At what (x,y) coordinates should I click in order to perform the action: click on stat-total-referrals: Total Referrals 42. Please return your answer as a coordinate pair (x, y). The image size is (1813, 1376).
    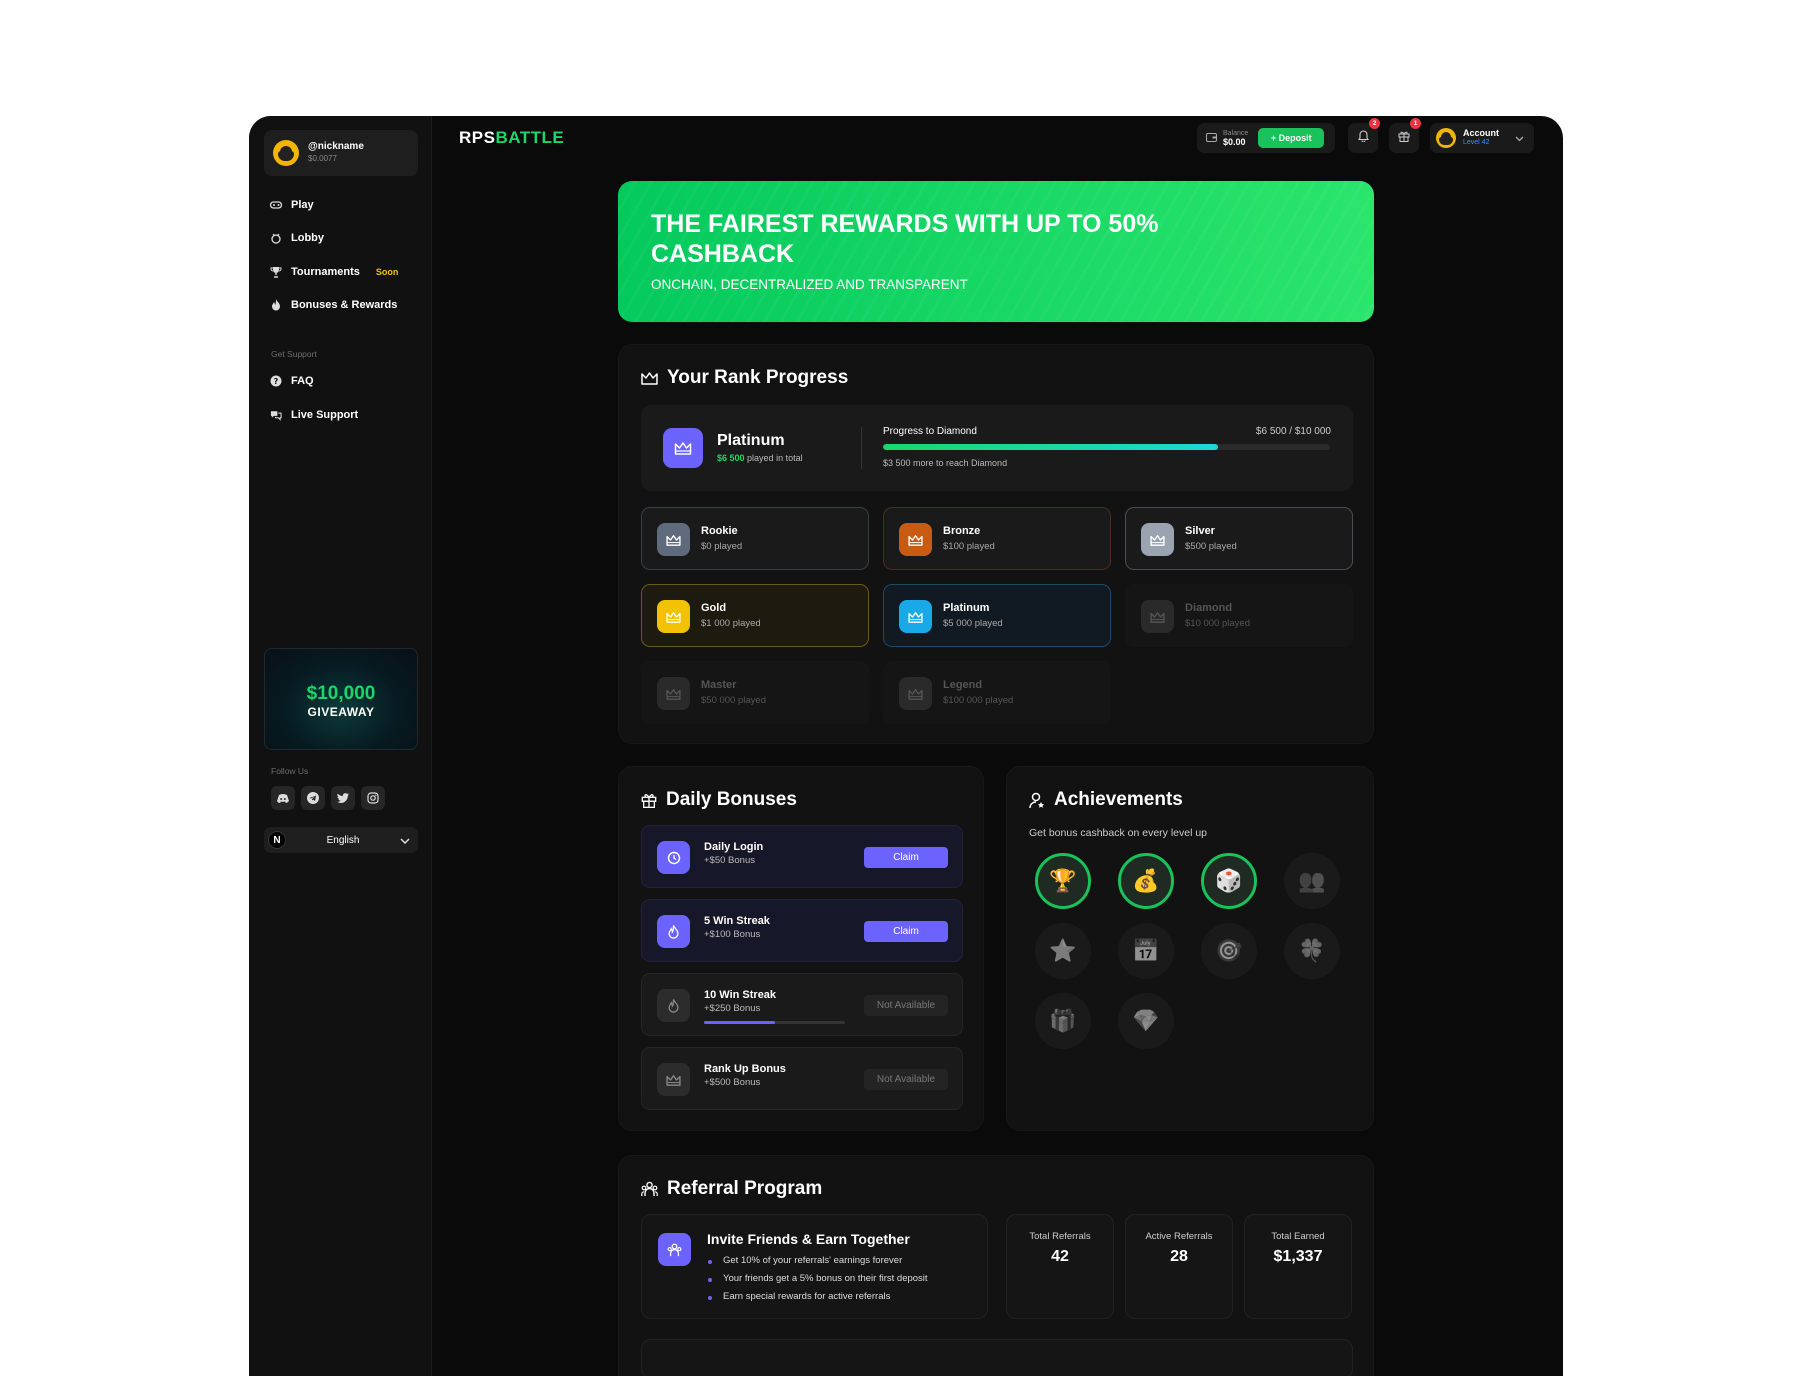
    Looking at the image, I should click on (1060, 1266).